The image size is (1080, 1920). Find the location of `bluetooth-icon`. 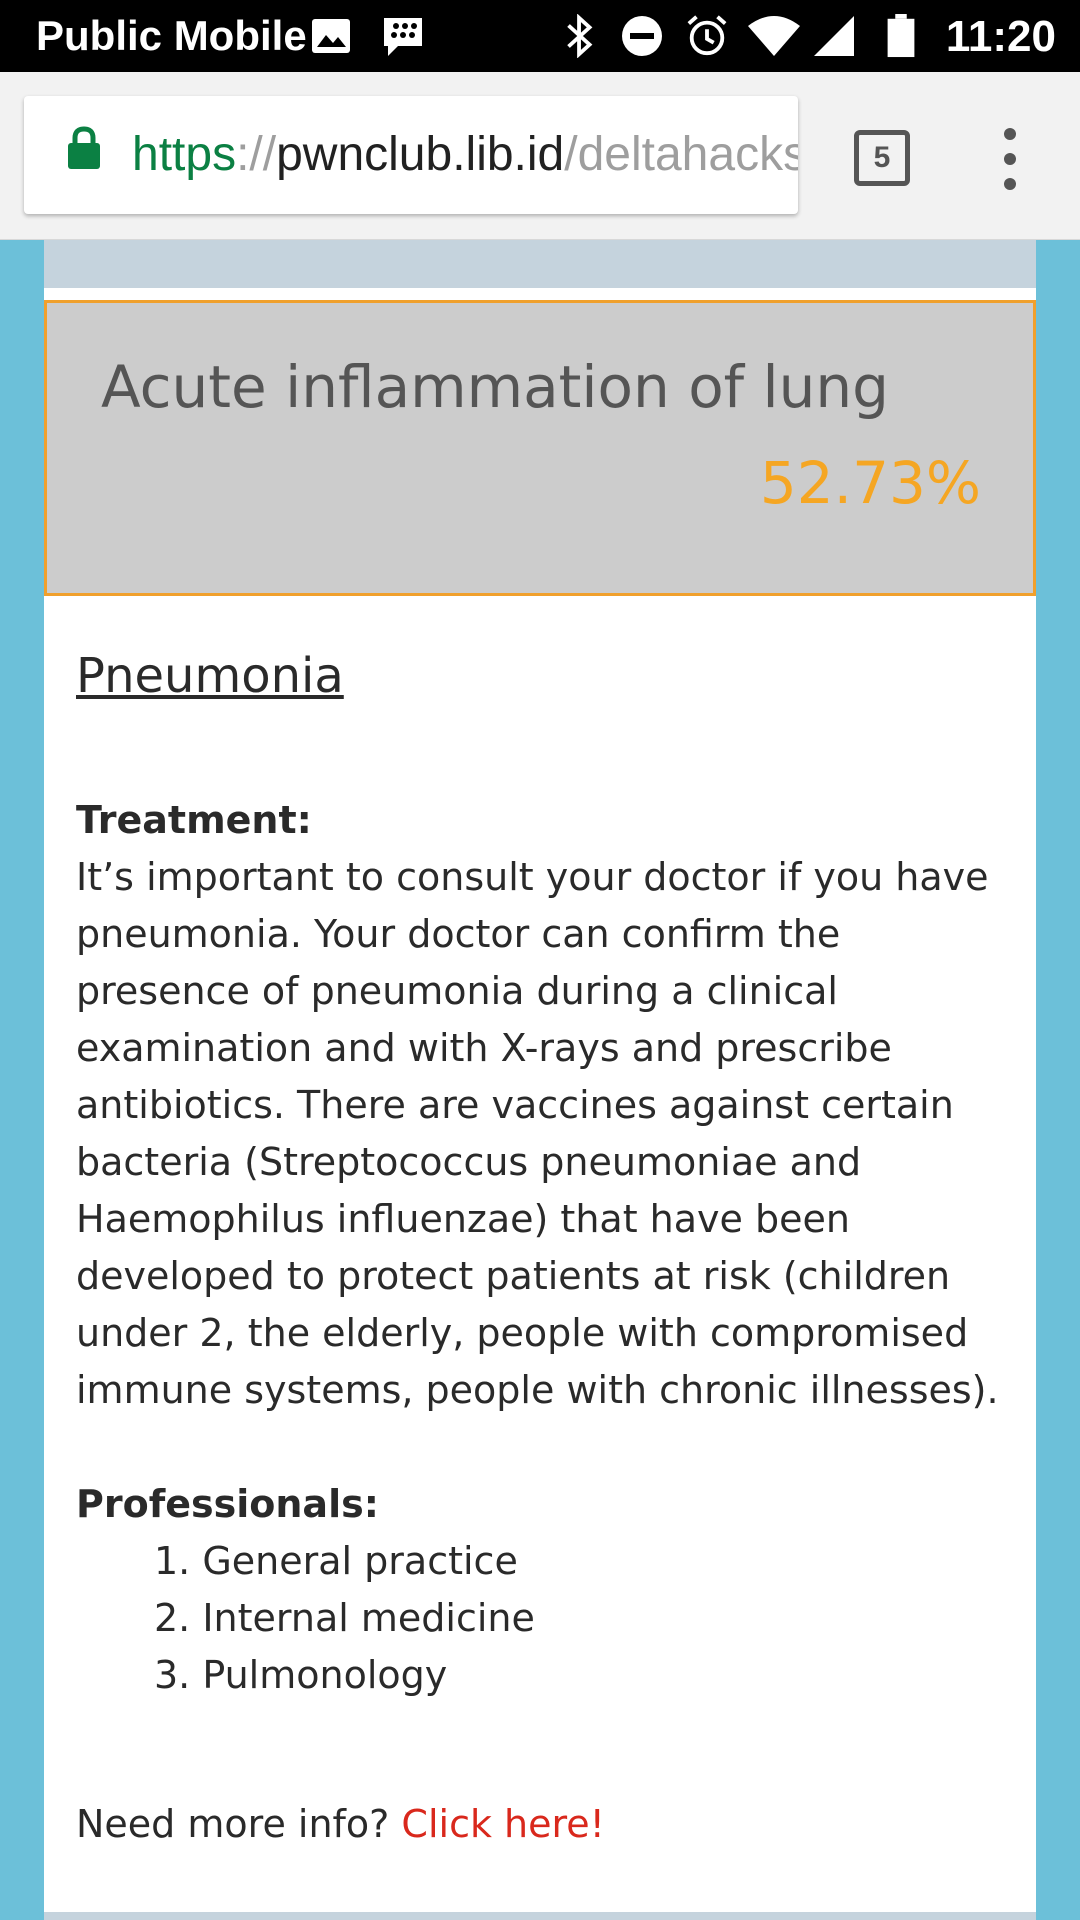

bluetooth-icon is located at coordinates (580, 36).